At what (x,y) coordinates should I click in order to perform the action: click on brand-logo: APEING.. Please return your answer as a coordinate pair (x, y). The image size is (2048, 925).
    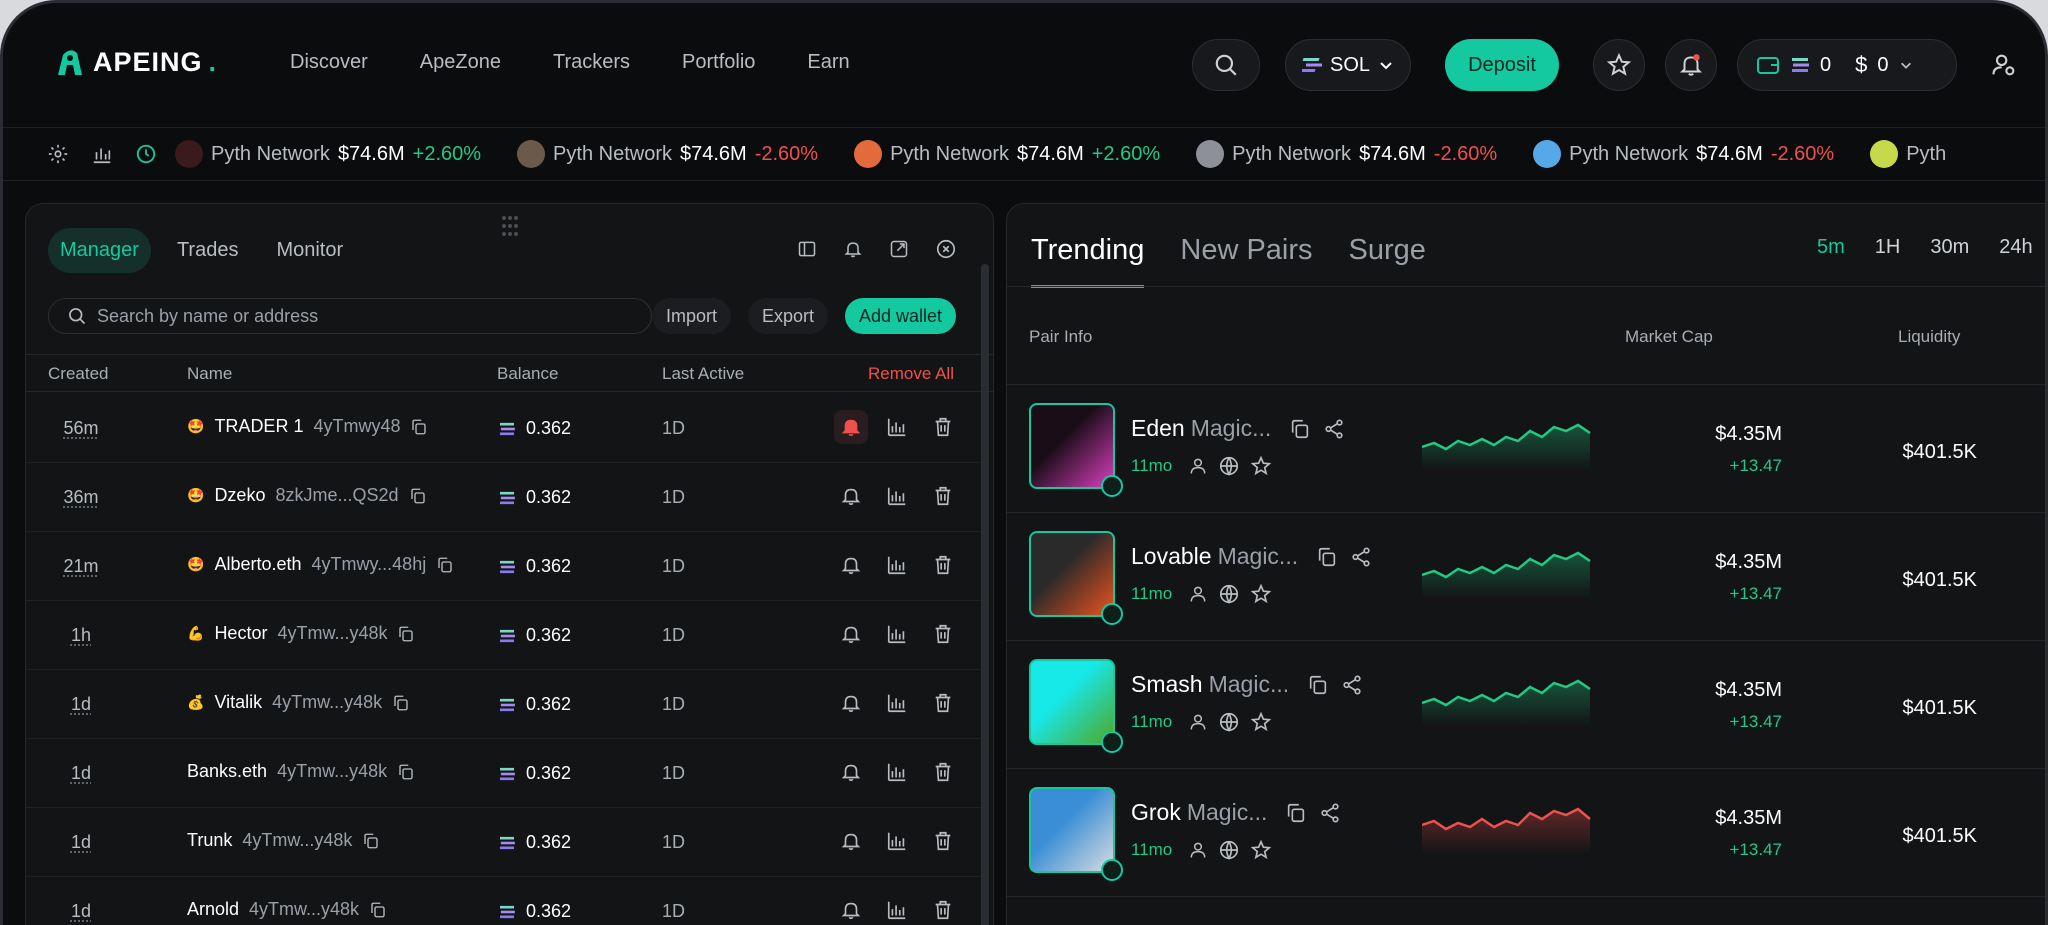
    Looking at the image, I should click on (134, 62).